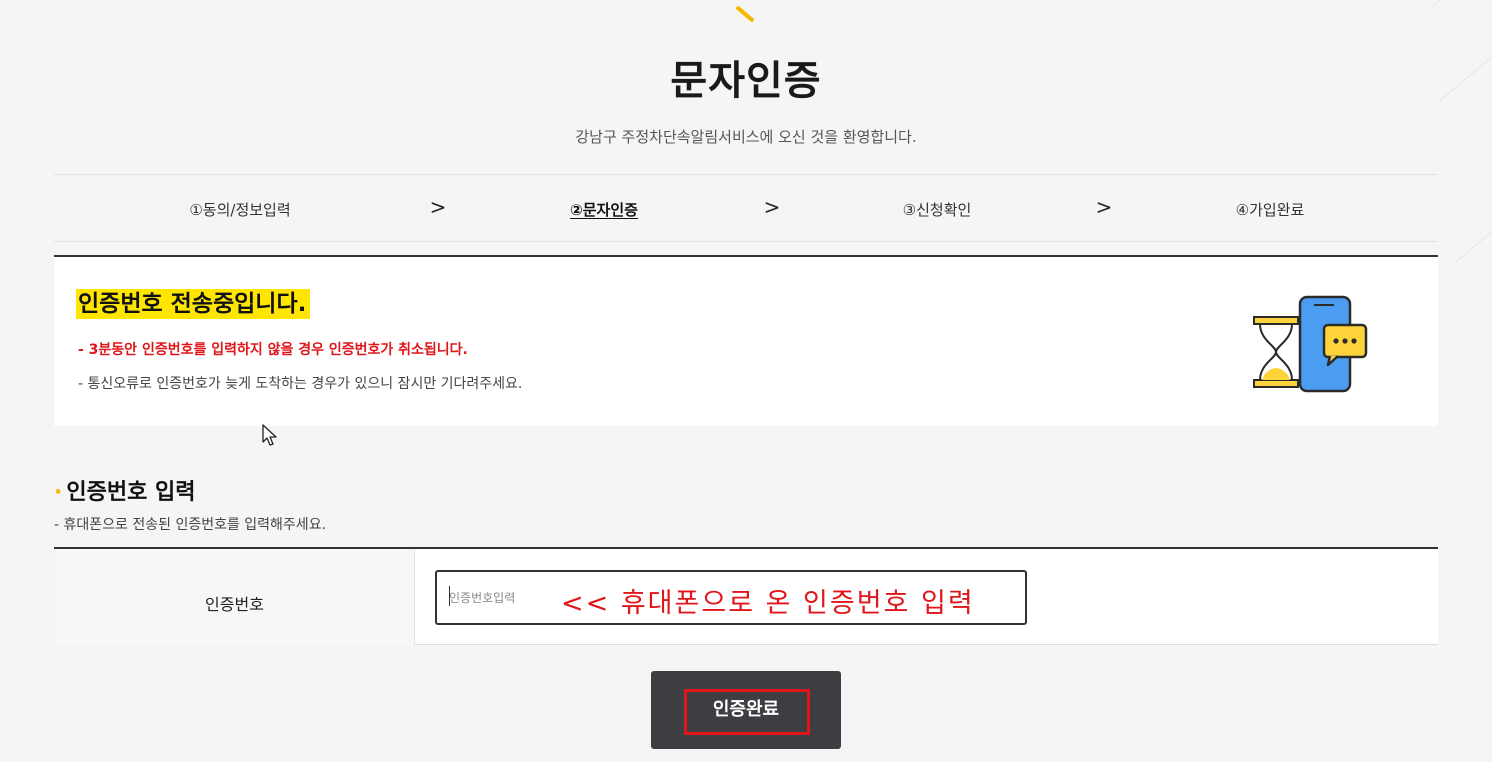 This screenshot has height=762, width=1492. What do you see at coordinates (746, 137) in the screenshot?
I see `page-subtitle: 강남구 주정차단속알림서비스에 오신 것을 환영합니다.` at bounding box center [746, 137].